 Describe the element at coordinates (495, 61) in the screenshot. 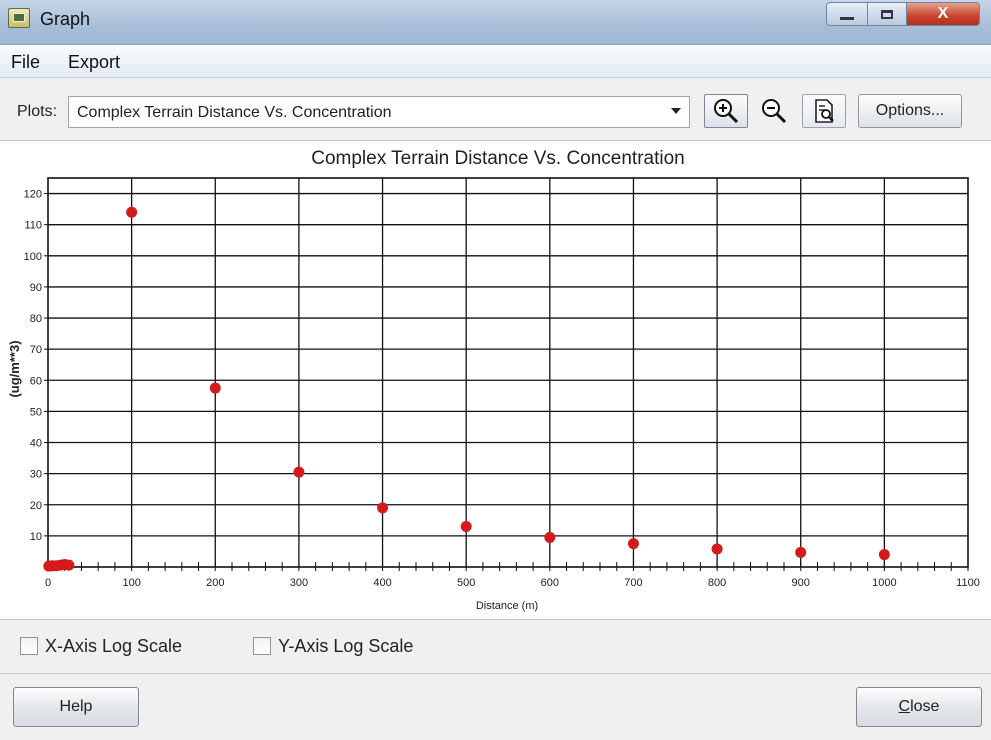

I see `menu-bar: File Export` at that location.